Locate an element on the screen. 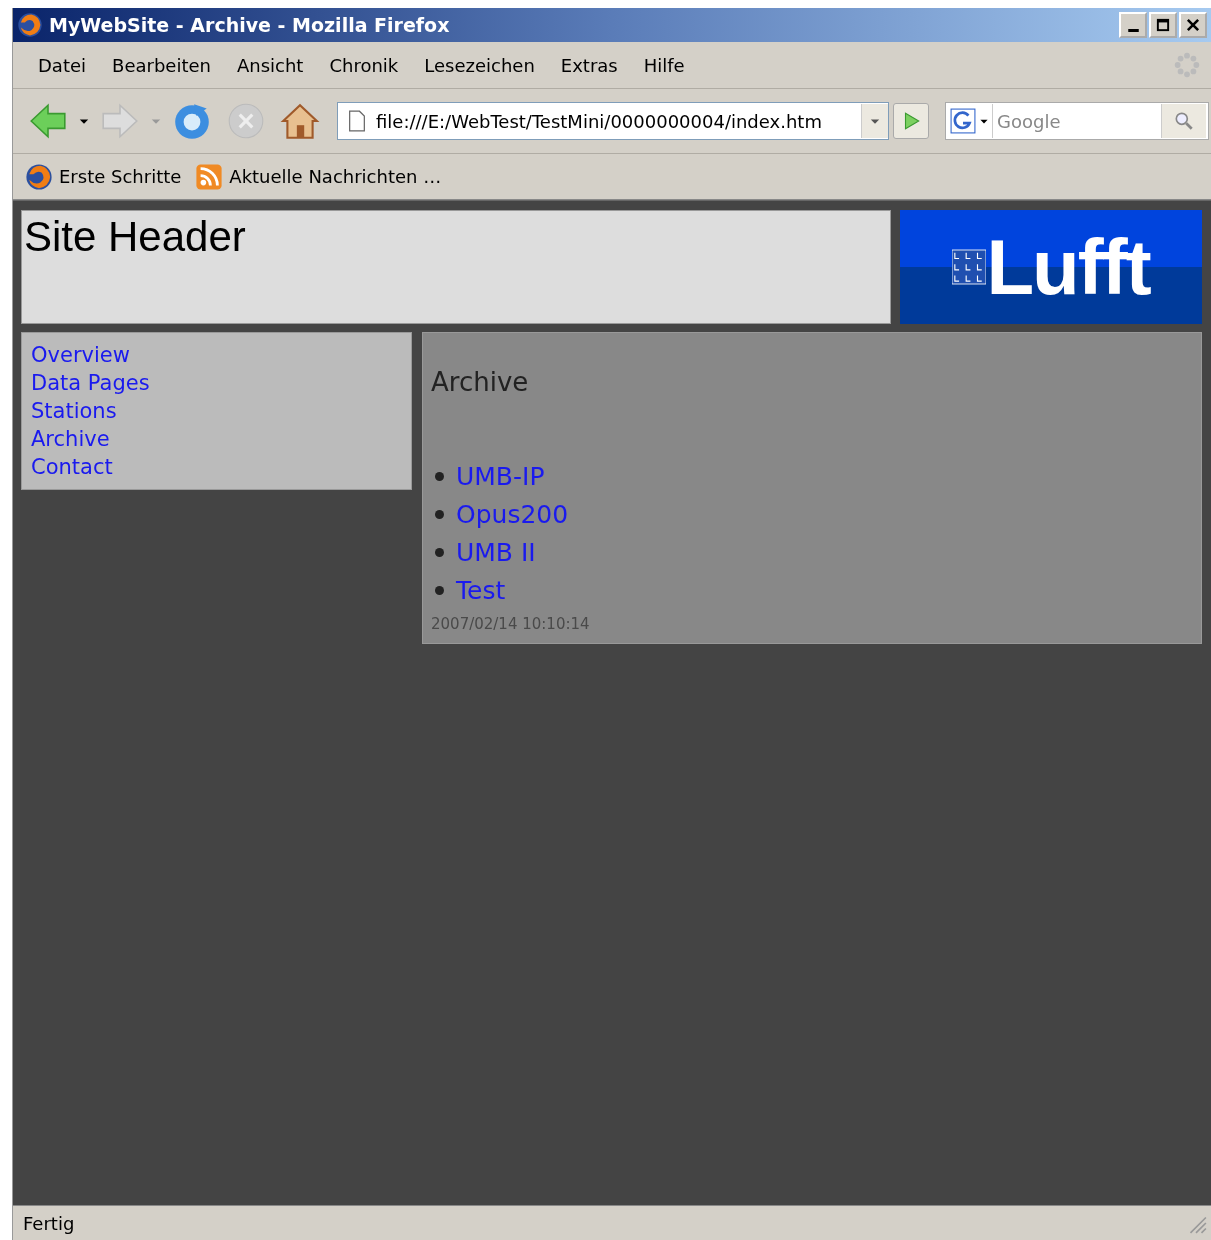  close-icon is located at coordinates (1193, 25).